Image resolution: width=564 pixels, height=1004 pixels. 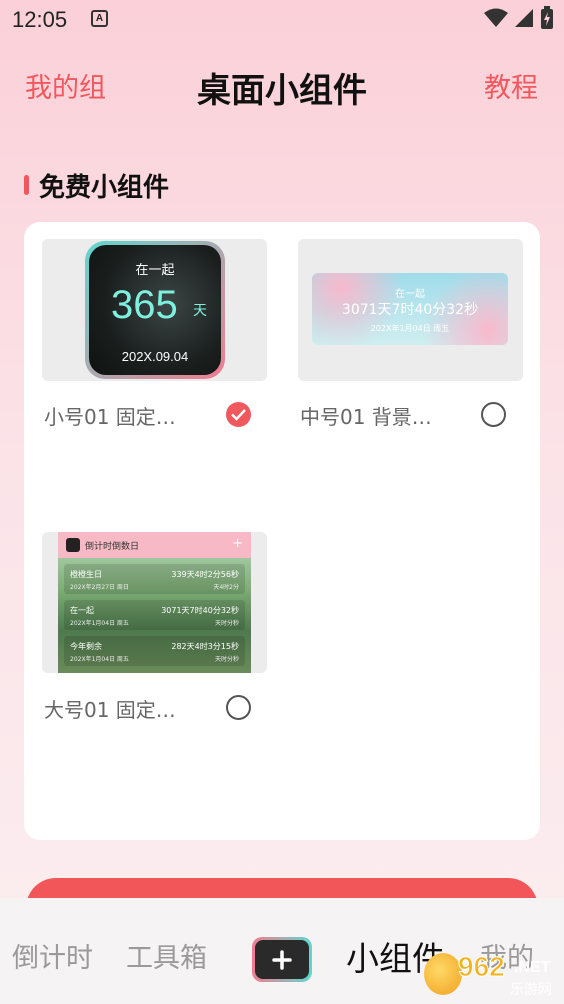 I want to click on medium-widget-body: 在一起 3071天7时40分32秒 202X年1月04日 周五, so click(x=410, y=309).